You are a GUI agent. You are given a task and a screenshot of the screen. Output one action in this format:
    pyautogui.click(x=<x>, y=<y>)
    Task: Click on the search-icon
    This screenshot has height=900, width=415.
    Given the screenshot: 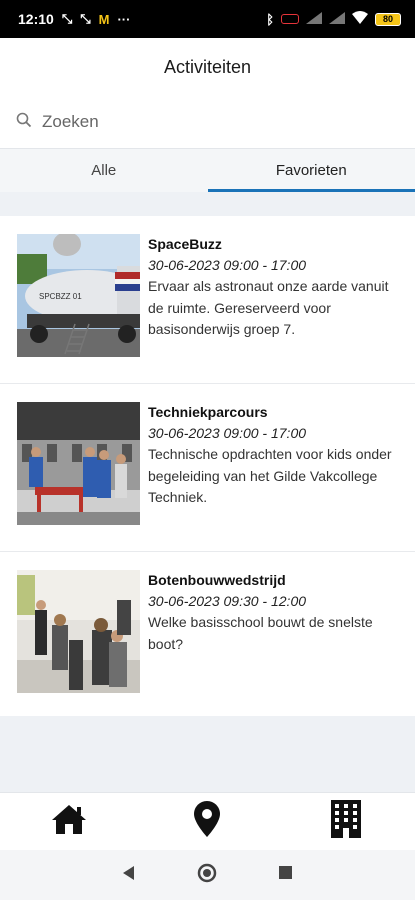 What is the action you would take?
    pyautogui.click(x=24, y=122)
    